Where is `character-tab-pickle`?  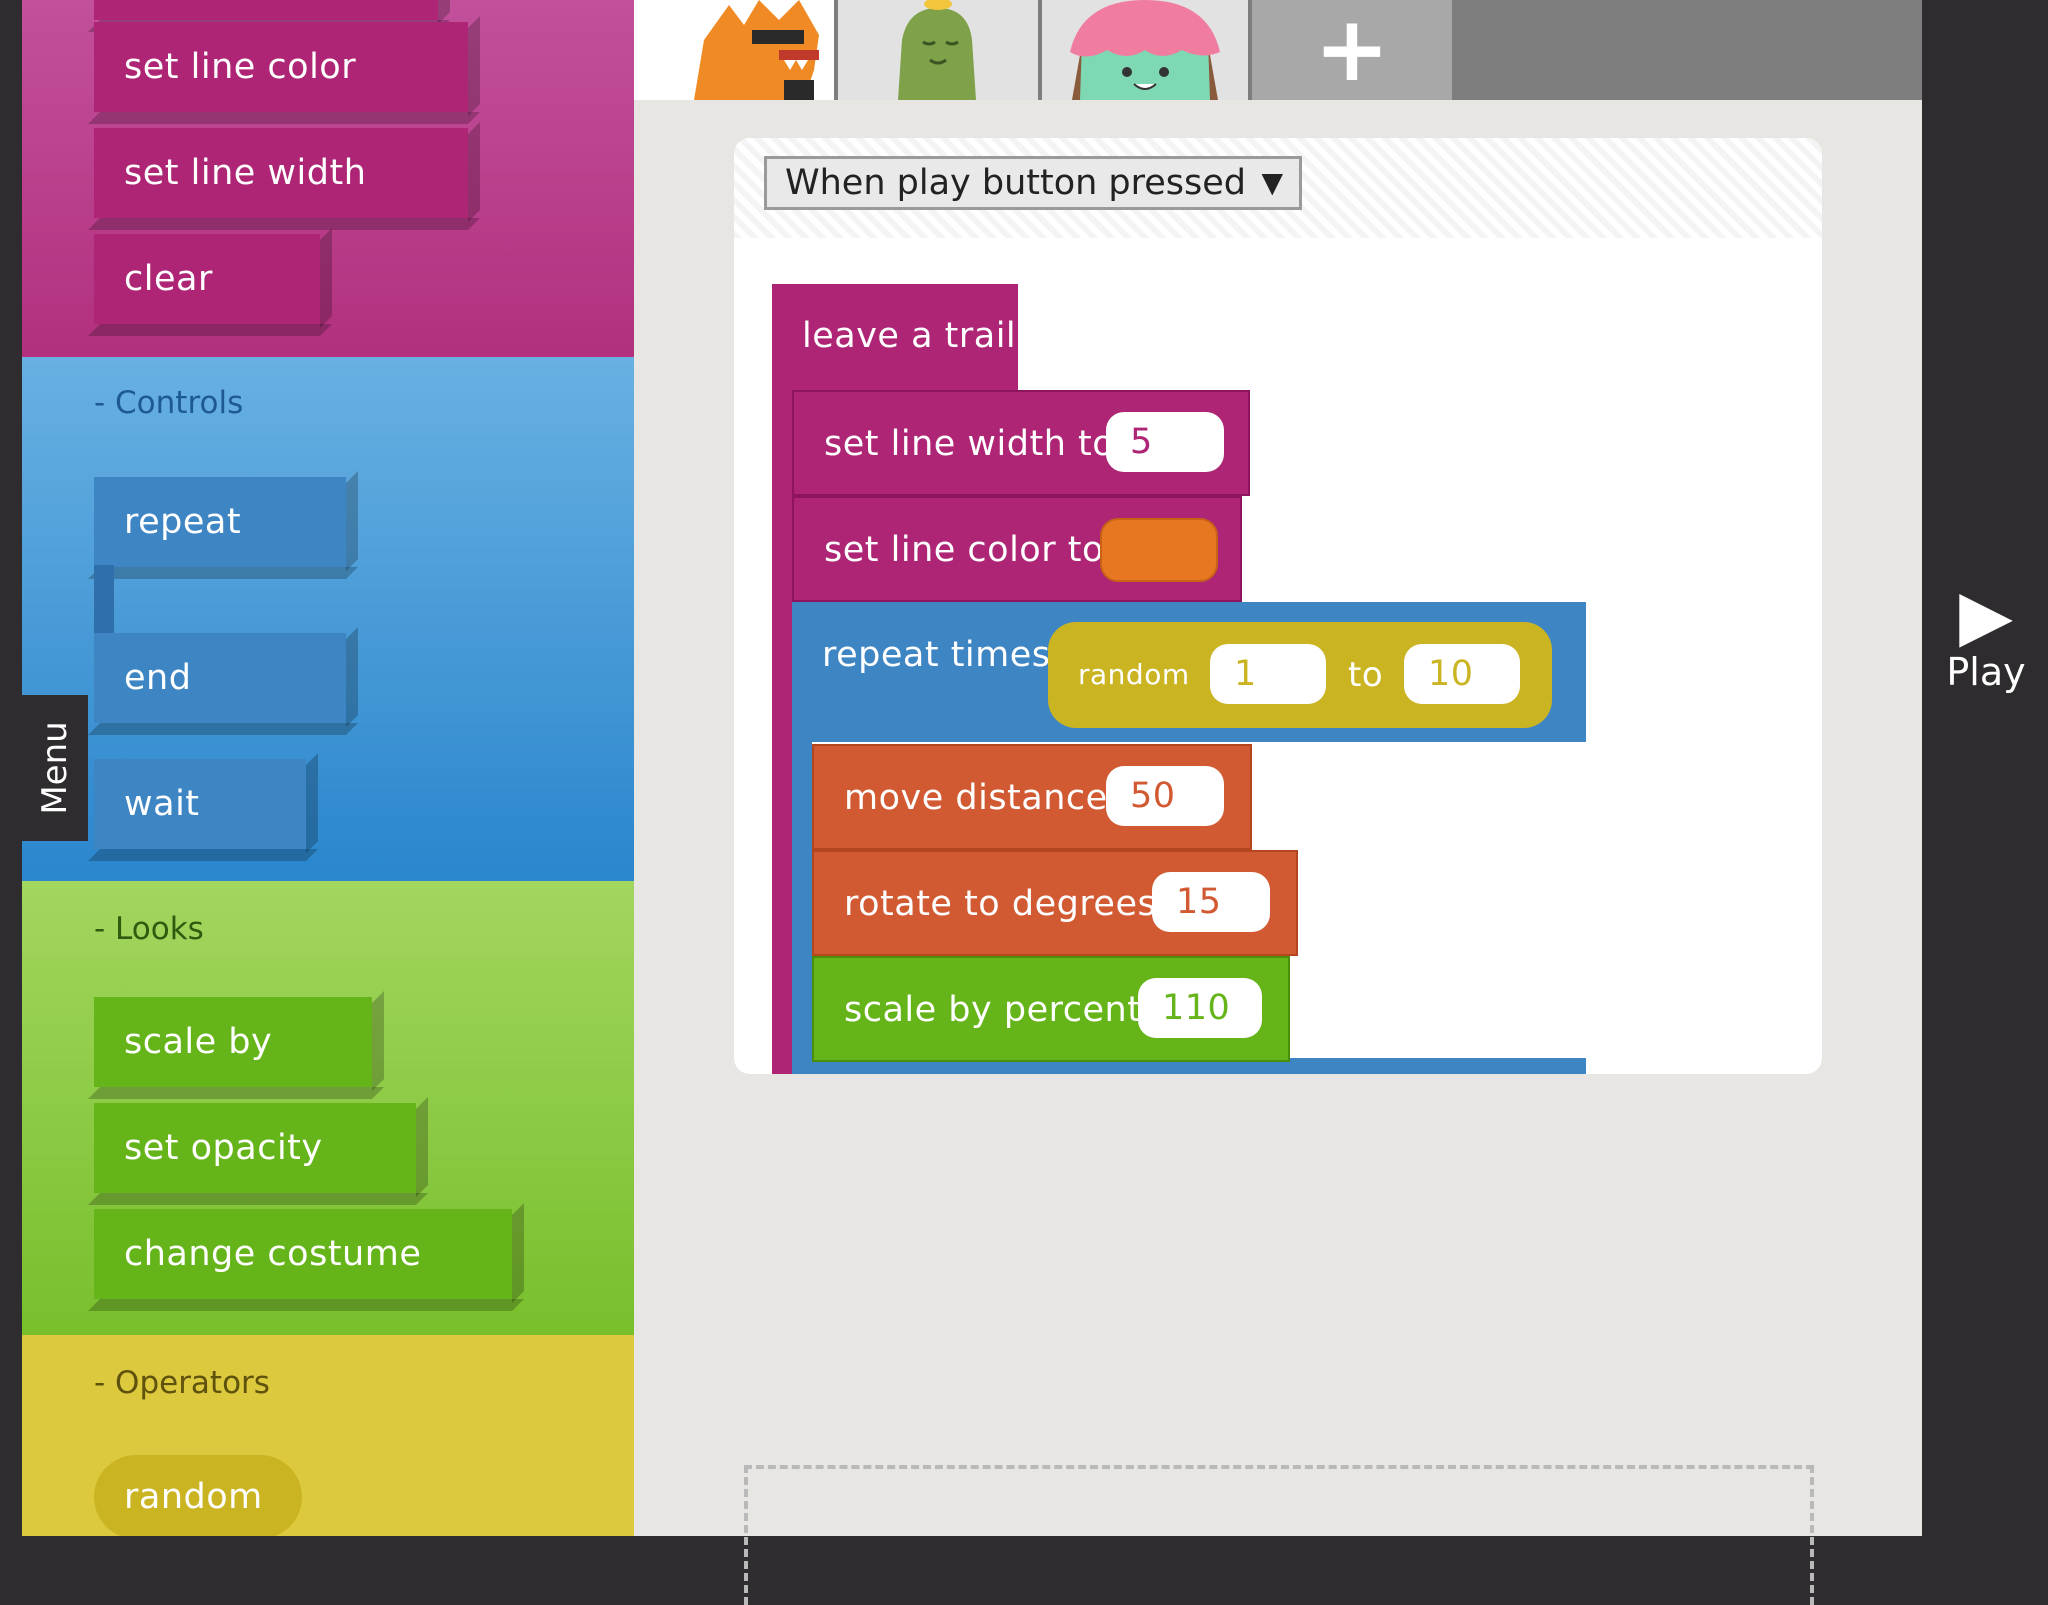 character-tab-pickle is located at coordinates (938, 50).